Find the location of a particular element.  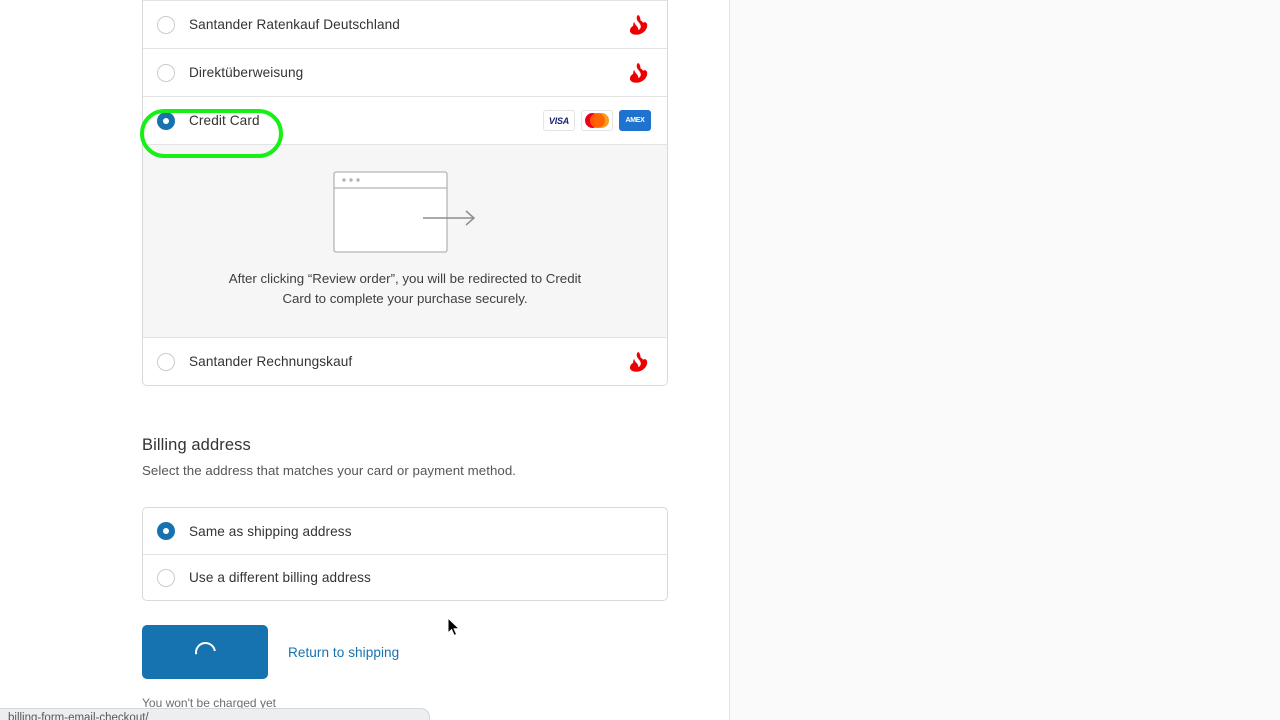

radio-different-billing-address is located at coordinates (166, 577).